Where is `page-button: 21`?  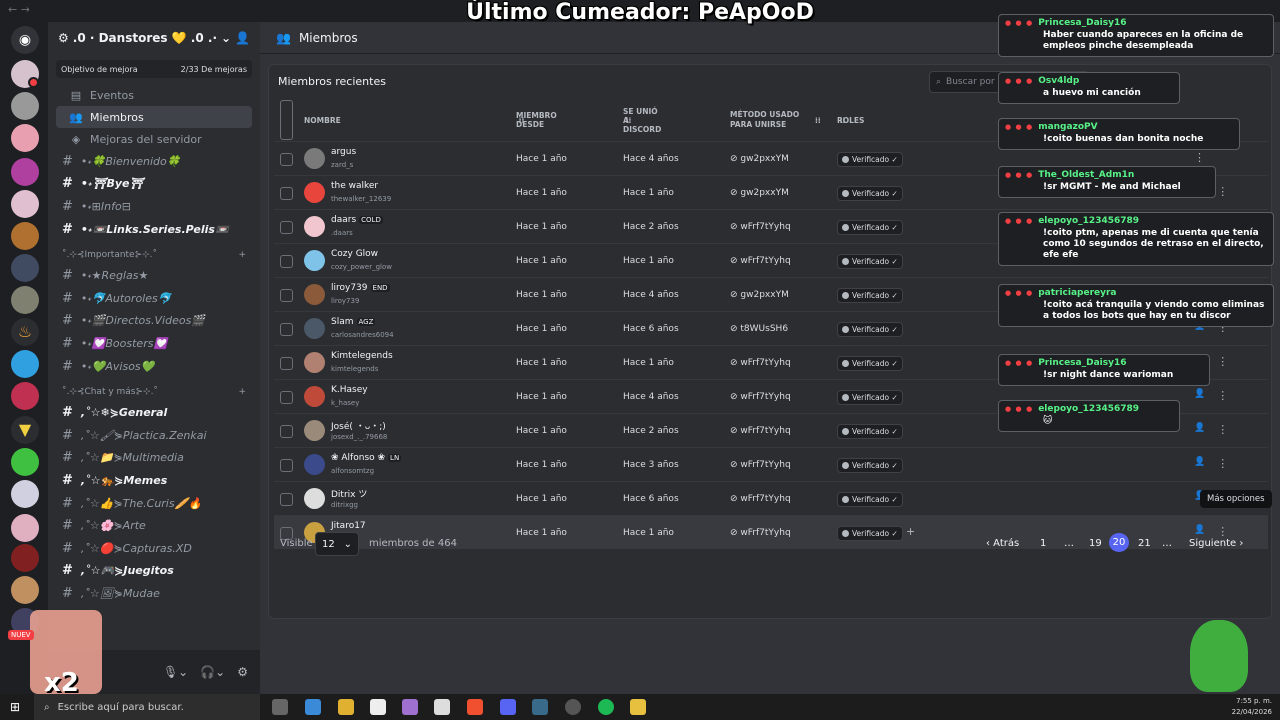
page-button: 21 is located at coordinates (1144, 543).